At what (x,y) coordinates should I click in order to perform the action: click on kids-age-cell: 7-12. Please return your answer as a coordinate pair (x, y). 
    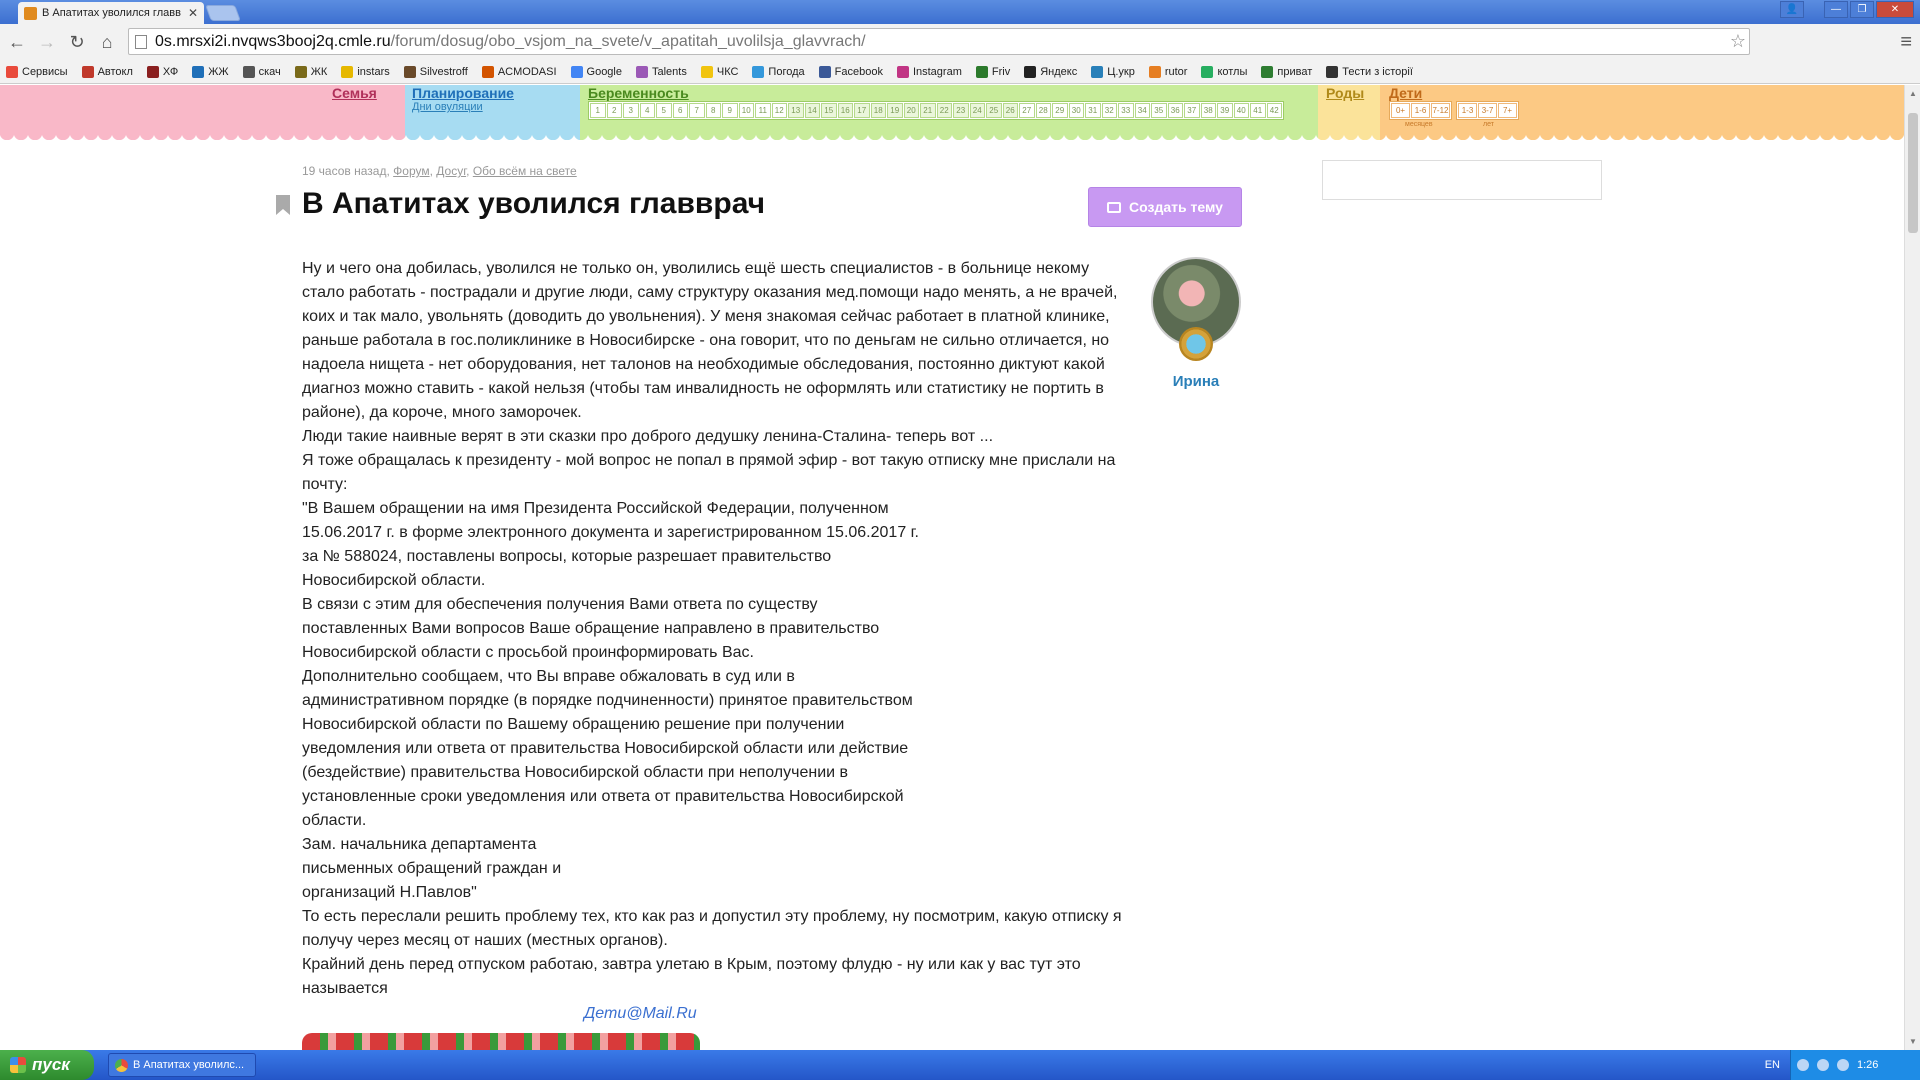
    Looking at the image, I should click on (1440, 110).